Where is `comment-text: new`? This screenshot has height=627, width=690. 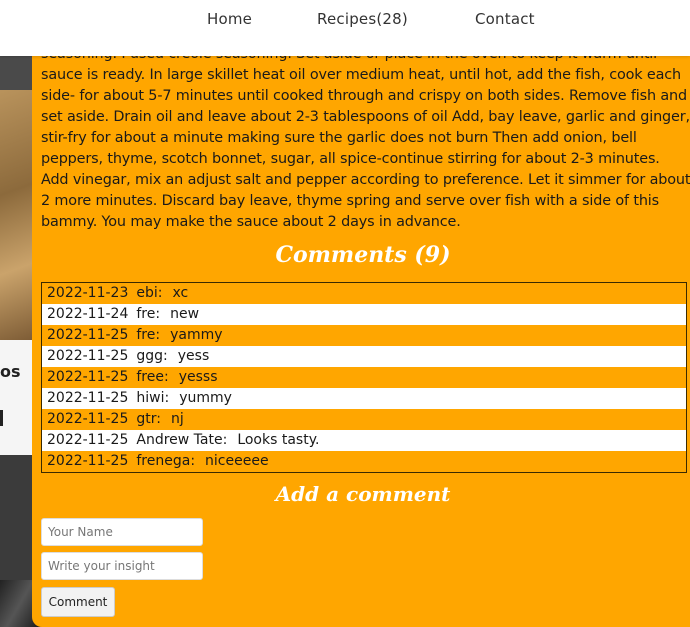 comment-text: new is located at coordinates (185, 314).